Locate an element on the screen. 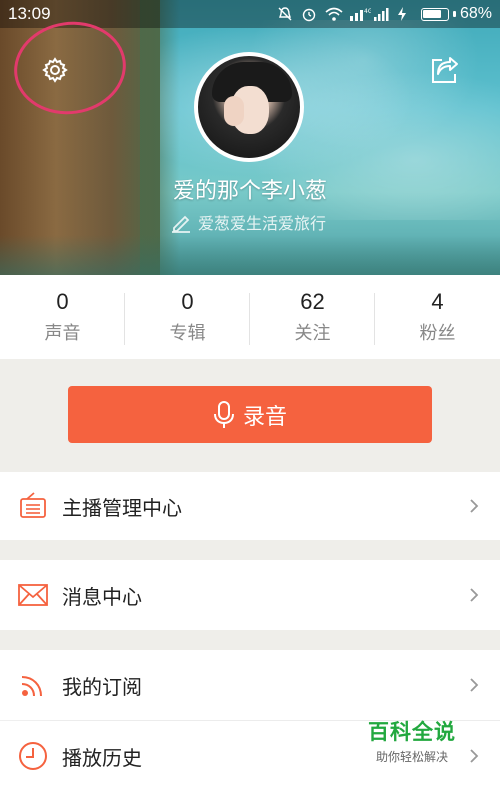  menu-item-anchor-center: 主播管理中心 is located at coordinates (250, 506).